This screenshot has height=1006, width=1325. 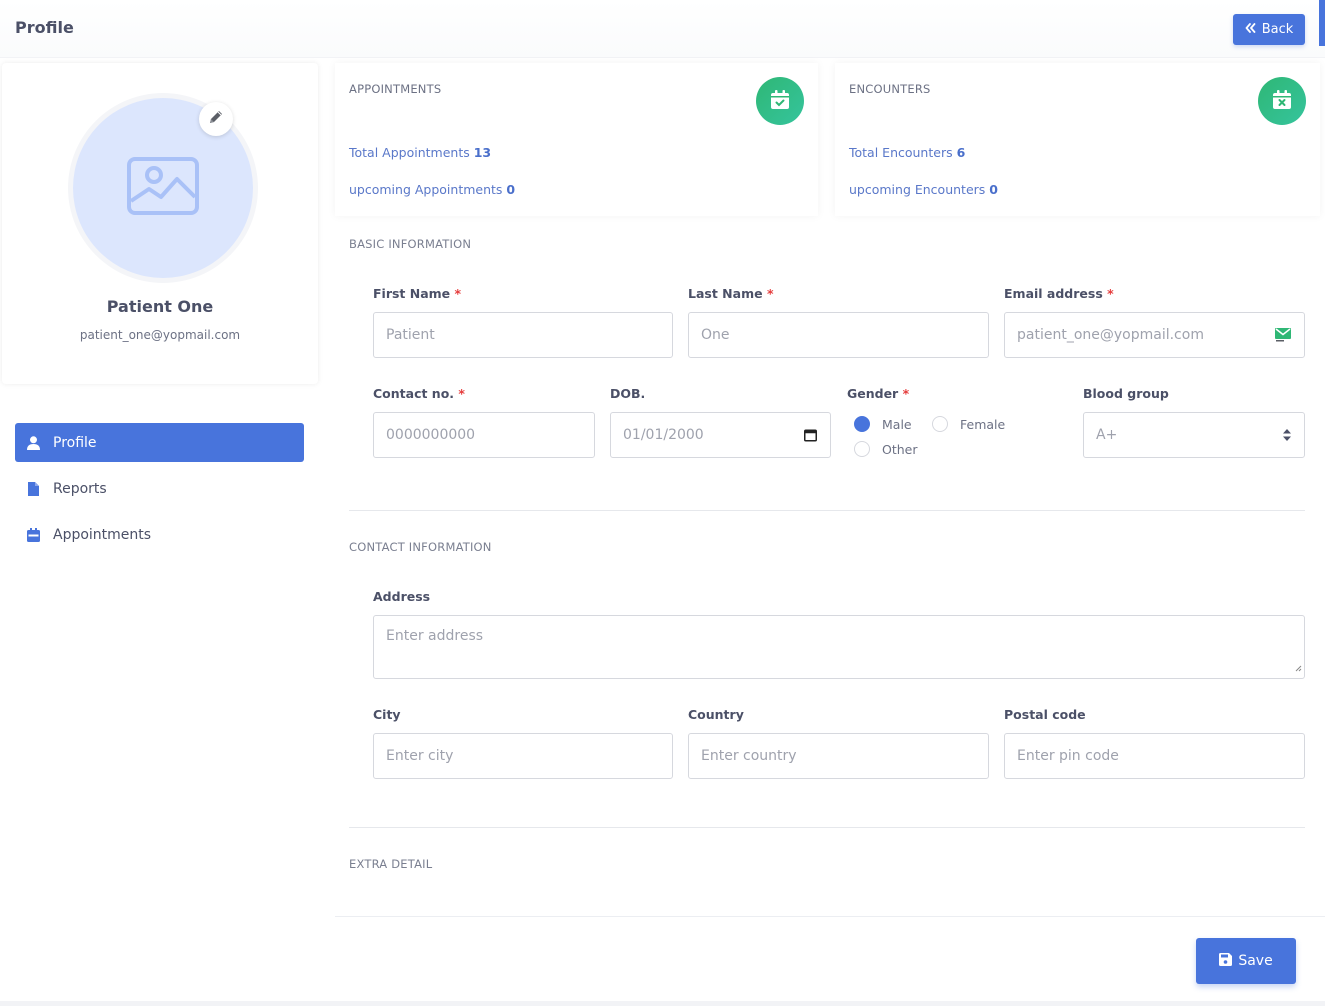 I want to click on radio-label: Female, so click(x=983, y=424).